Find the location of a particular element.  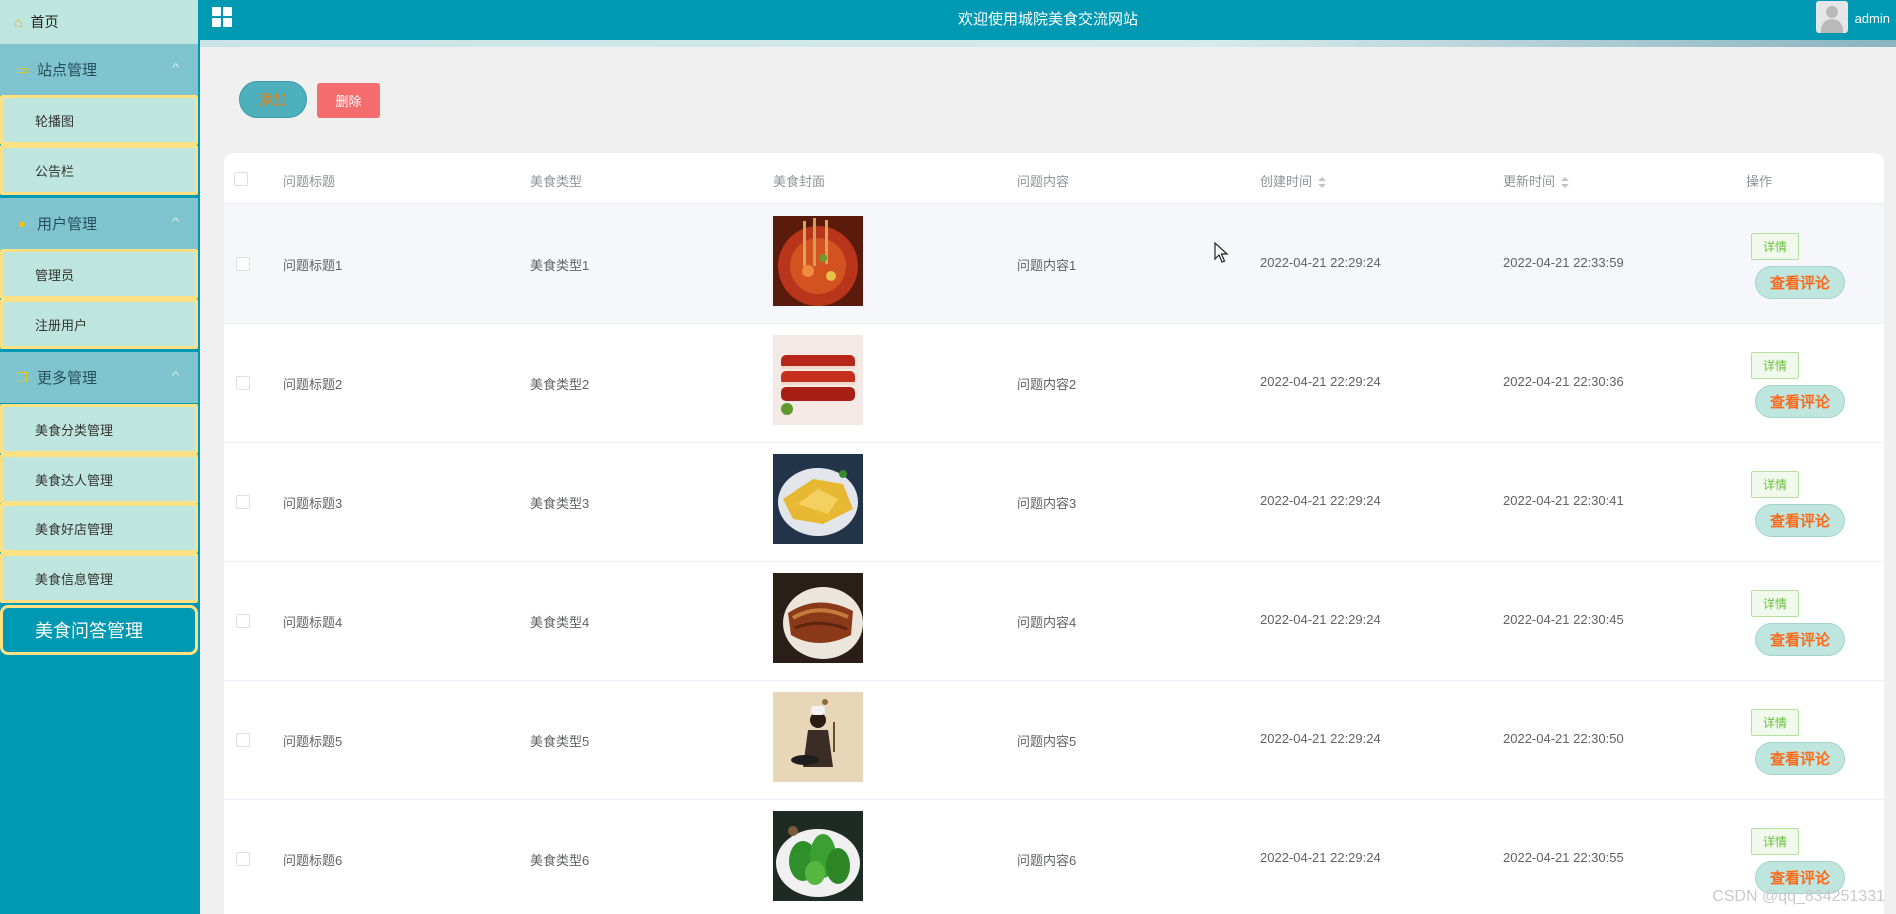

sidebar-item-label: 美食信息管理 is located at coordinates (74, 579).